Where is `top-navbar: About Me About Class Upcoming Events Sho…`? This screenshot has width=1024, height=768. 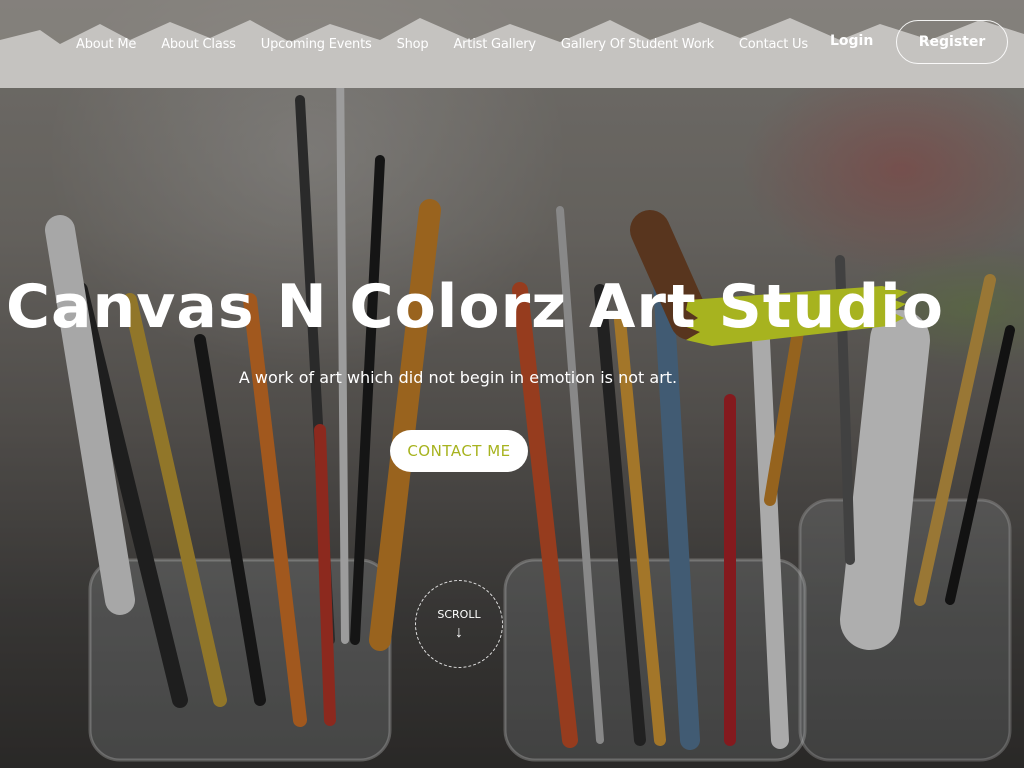
top-navbar: About Me About Class Upcoming Events Sho… is located at coordinates (512, 44).